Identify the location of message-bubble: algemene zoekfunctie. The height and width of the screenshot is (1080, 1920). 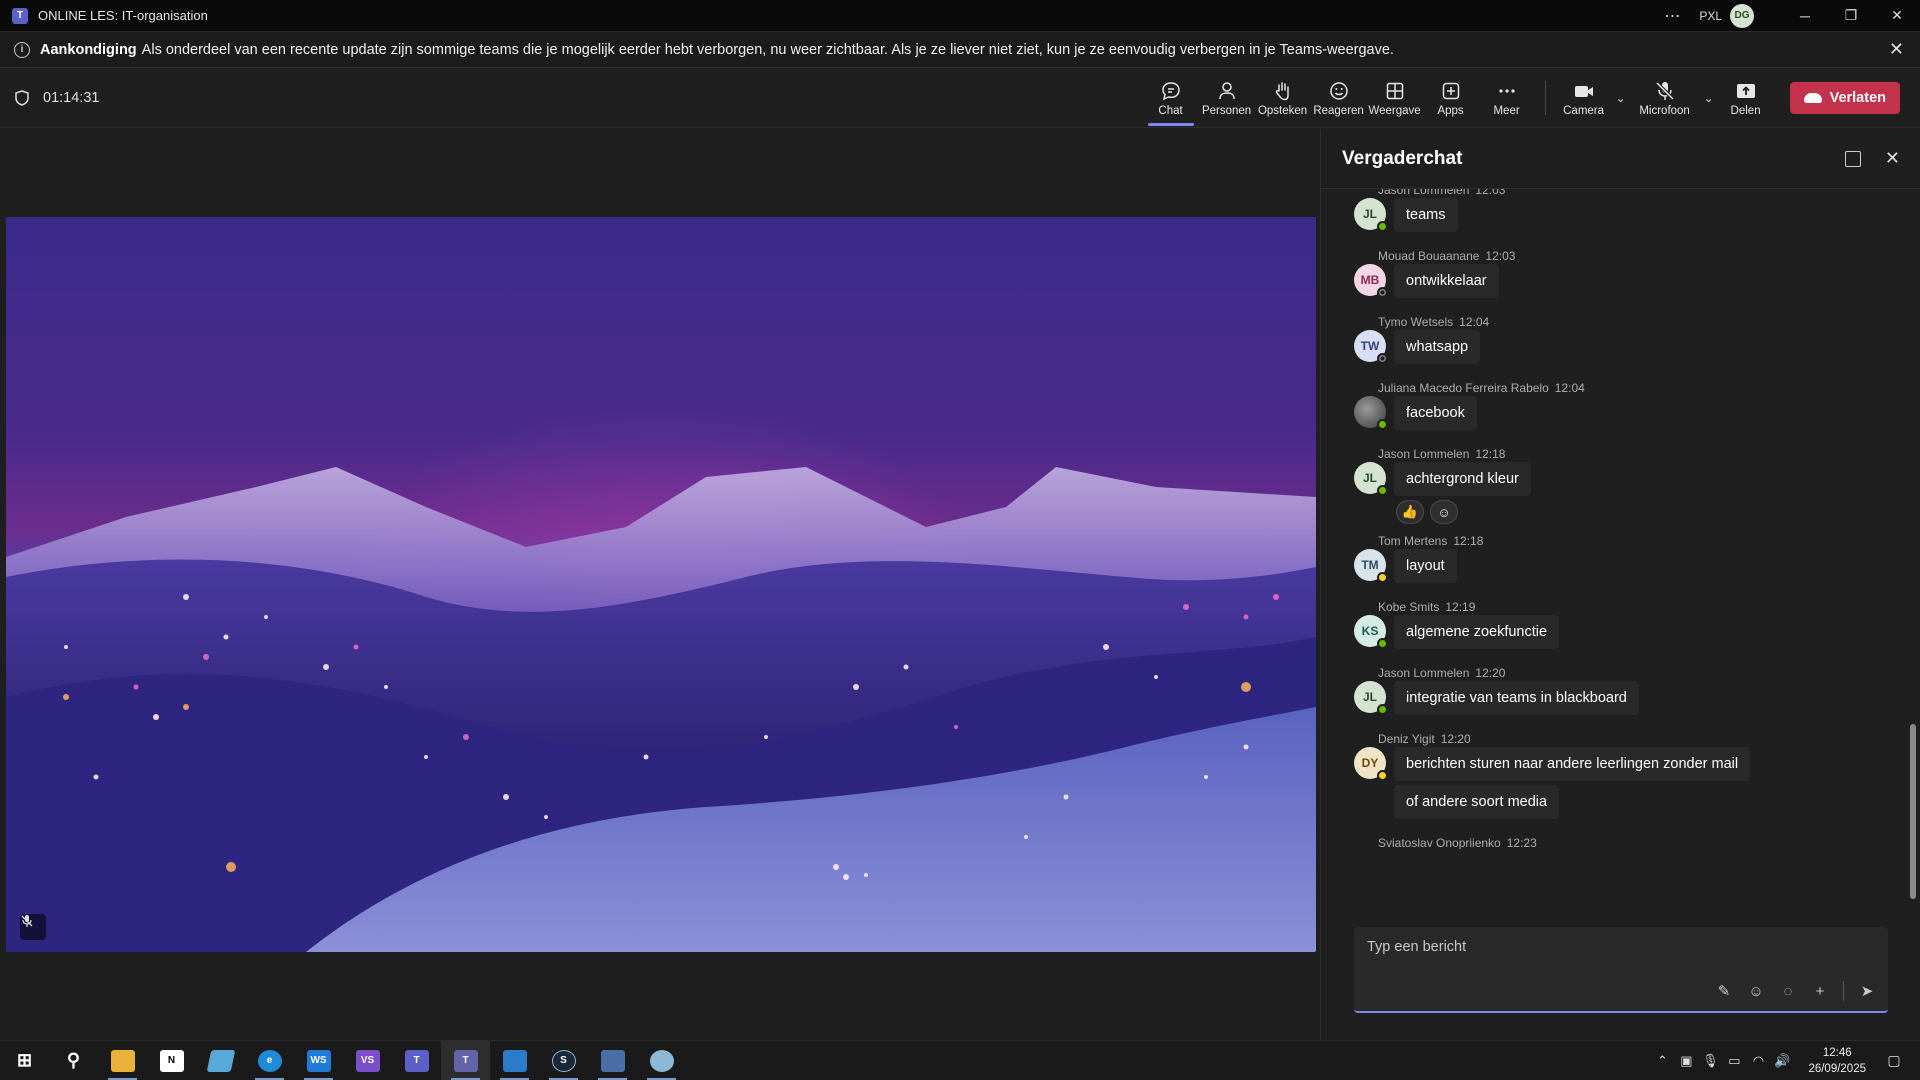
(1477, 632).